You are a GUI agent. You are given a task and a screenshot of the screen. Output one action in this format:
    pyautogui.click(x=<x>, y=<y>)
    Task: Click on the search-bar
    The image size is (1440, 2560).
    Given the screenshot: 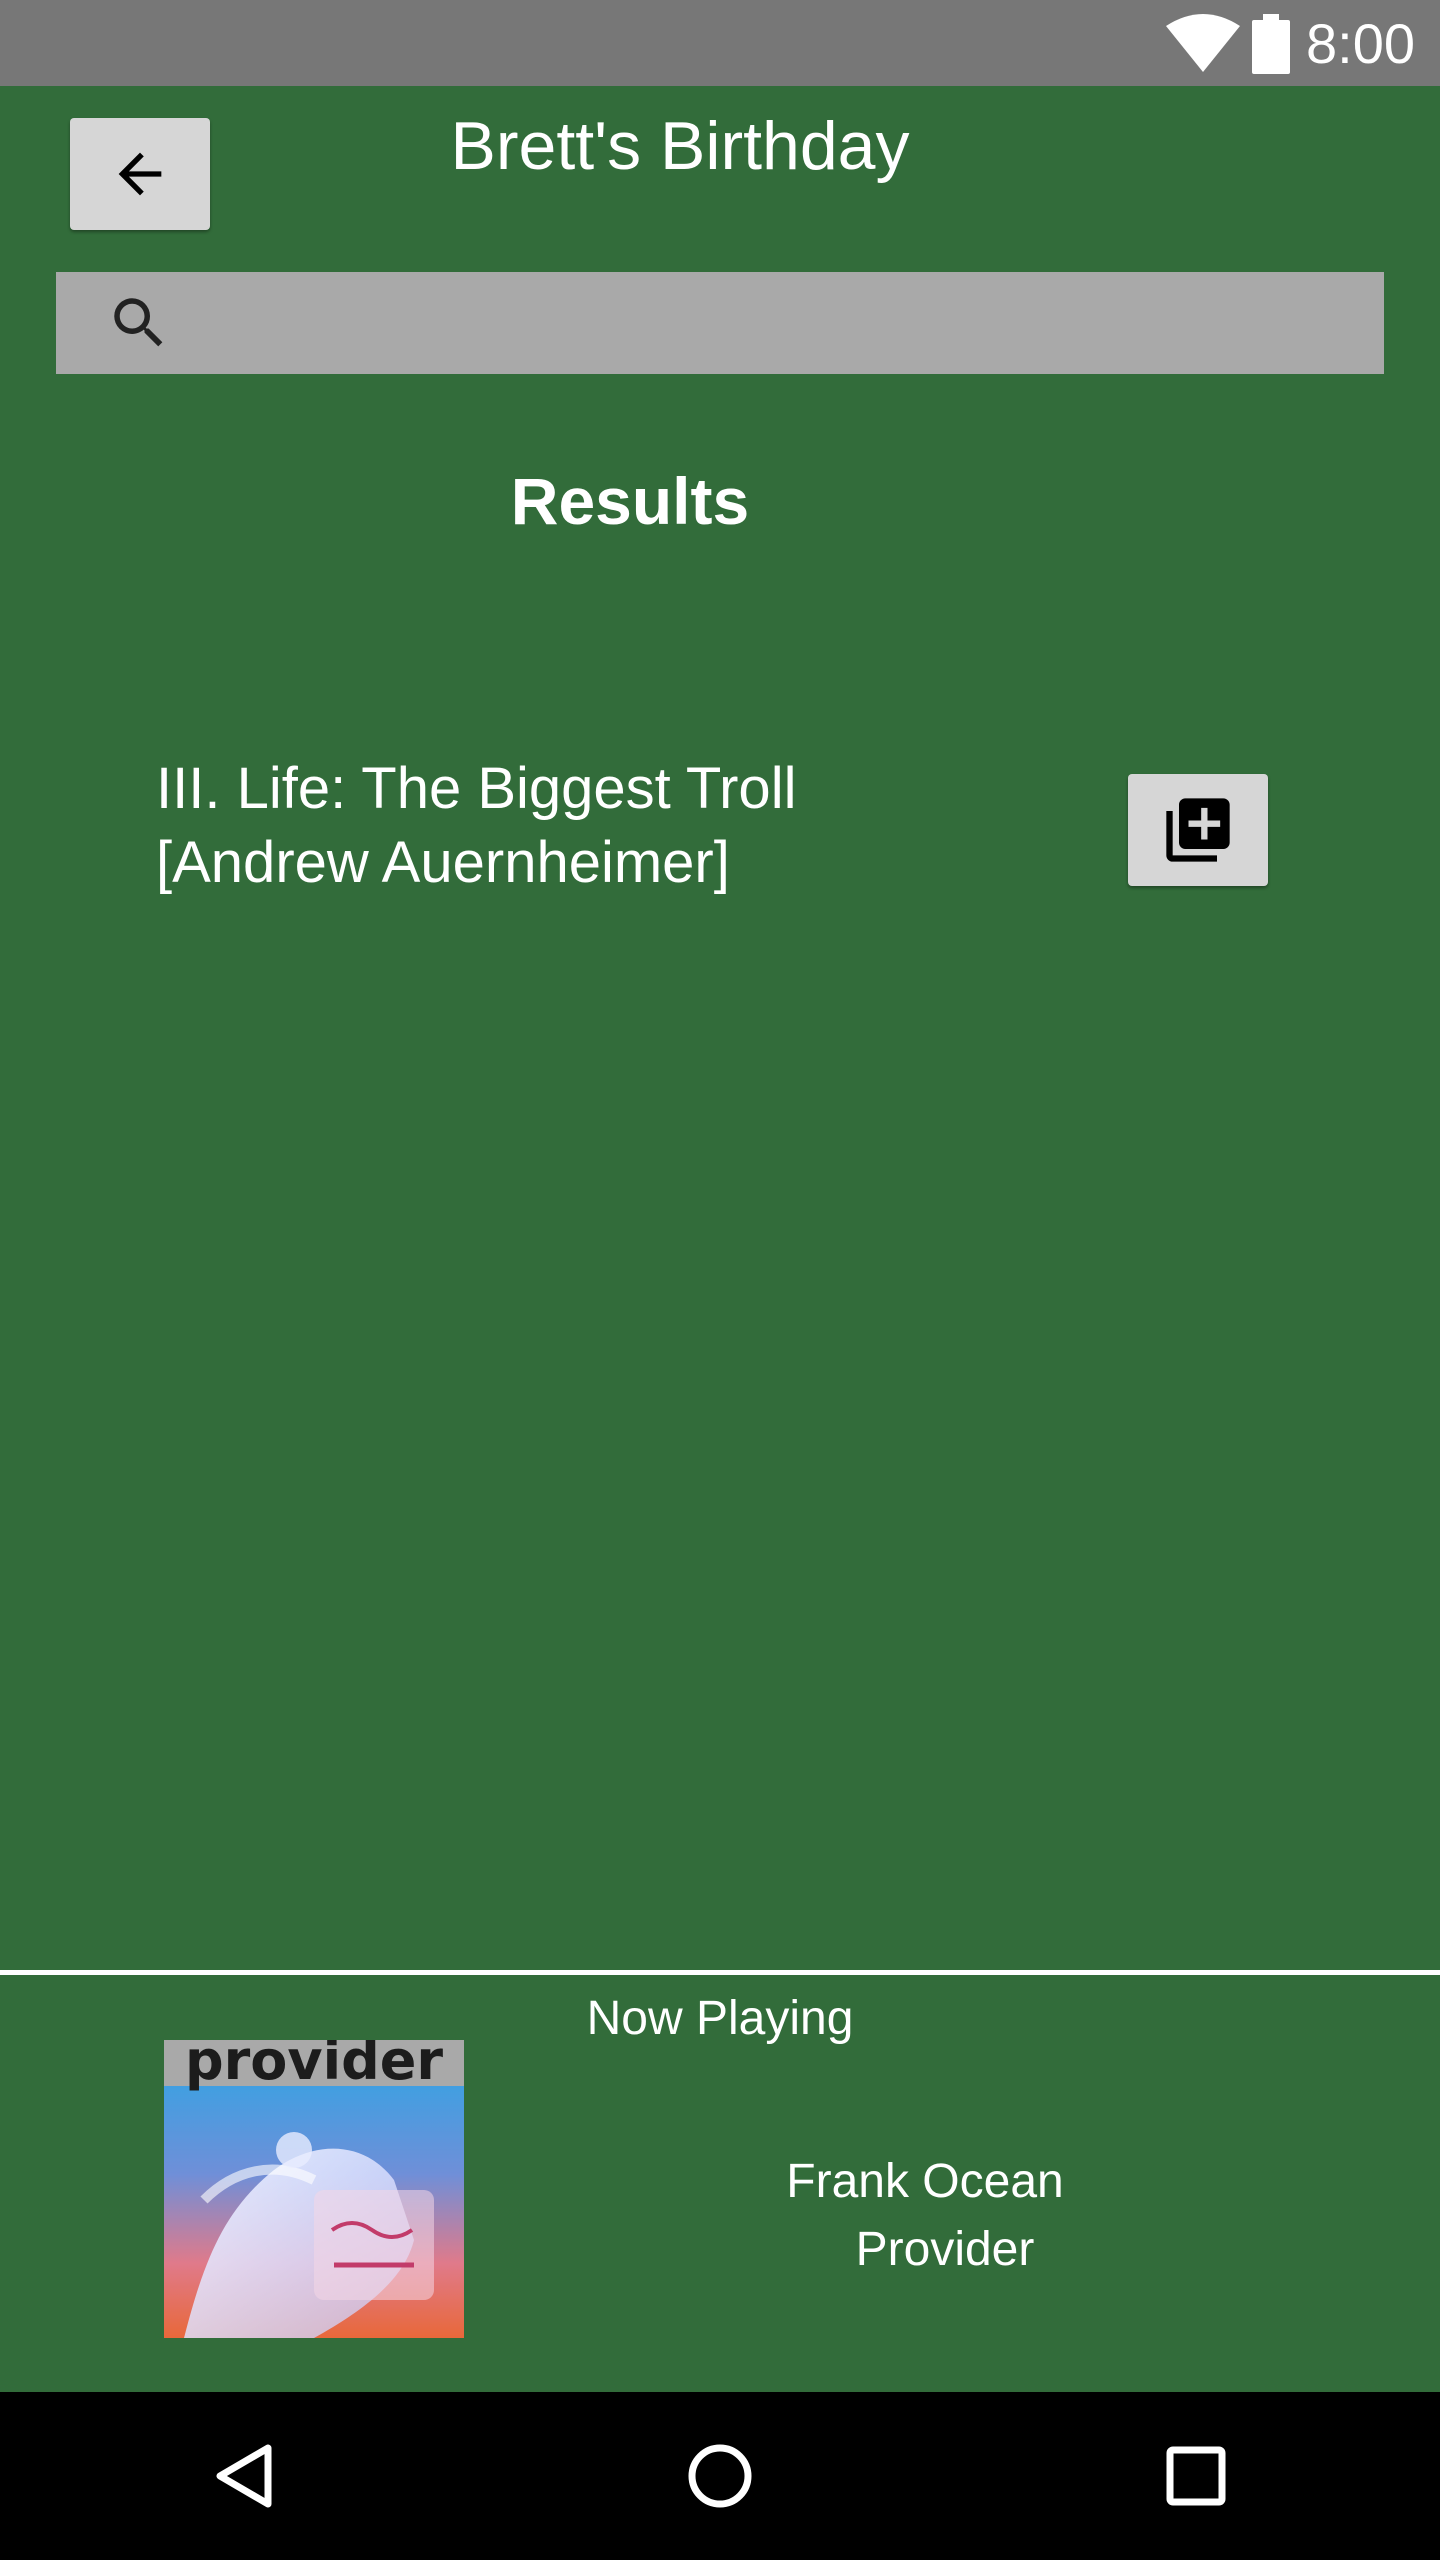 What is the action you would take?
    pyautogui.click(x=720, y=323)
    